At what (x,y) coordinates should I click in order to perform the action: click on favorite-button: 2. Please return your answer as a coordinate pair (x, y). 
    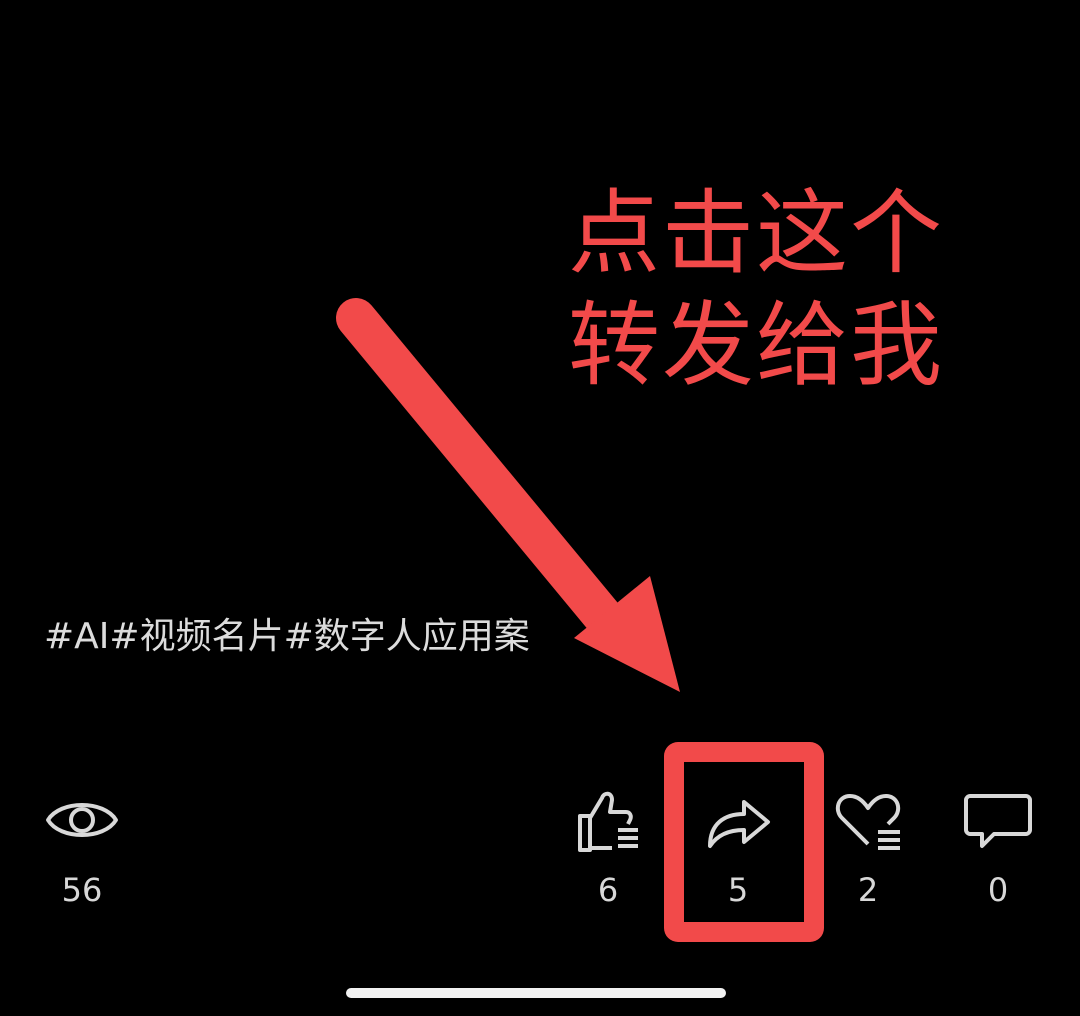
    Looking at the image, I should click on (868, 845).